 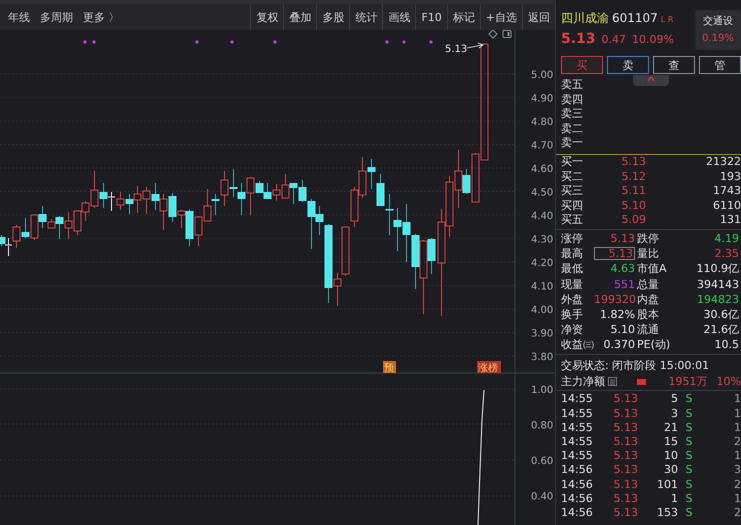 I want to click on stat-value: 0.370, so click(x=619, y=344).